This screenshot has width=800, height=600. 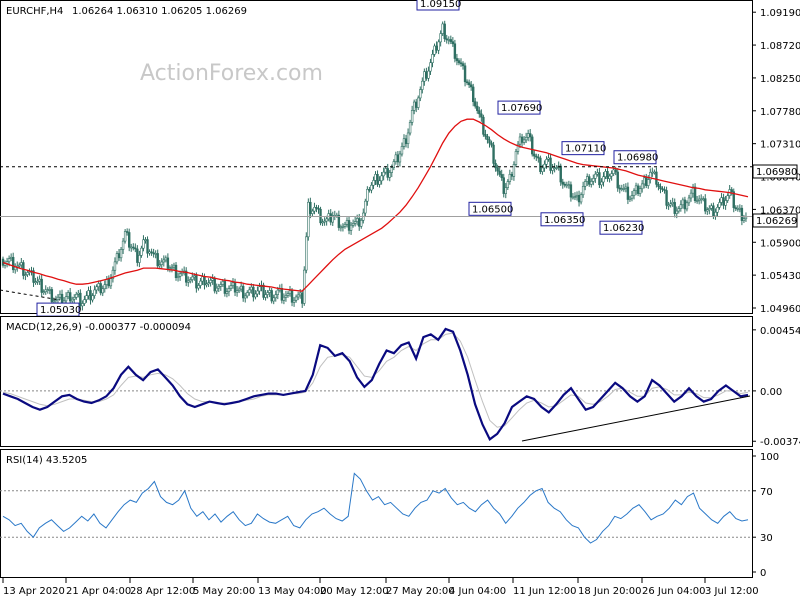 I want to click on price-y-tick-label: 1.07780, so click(x=780, y=112).